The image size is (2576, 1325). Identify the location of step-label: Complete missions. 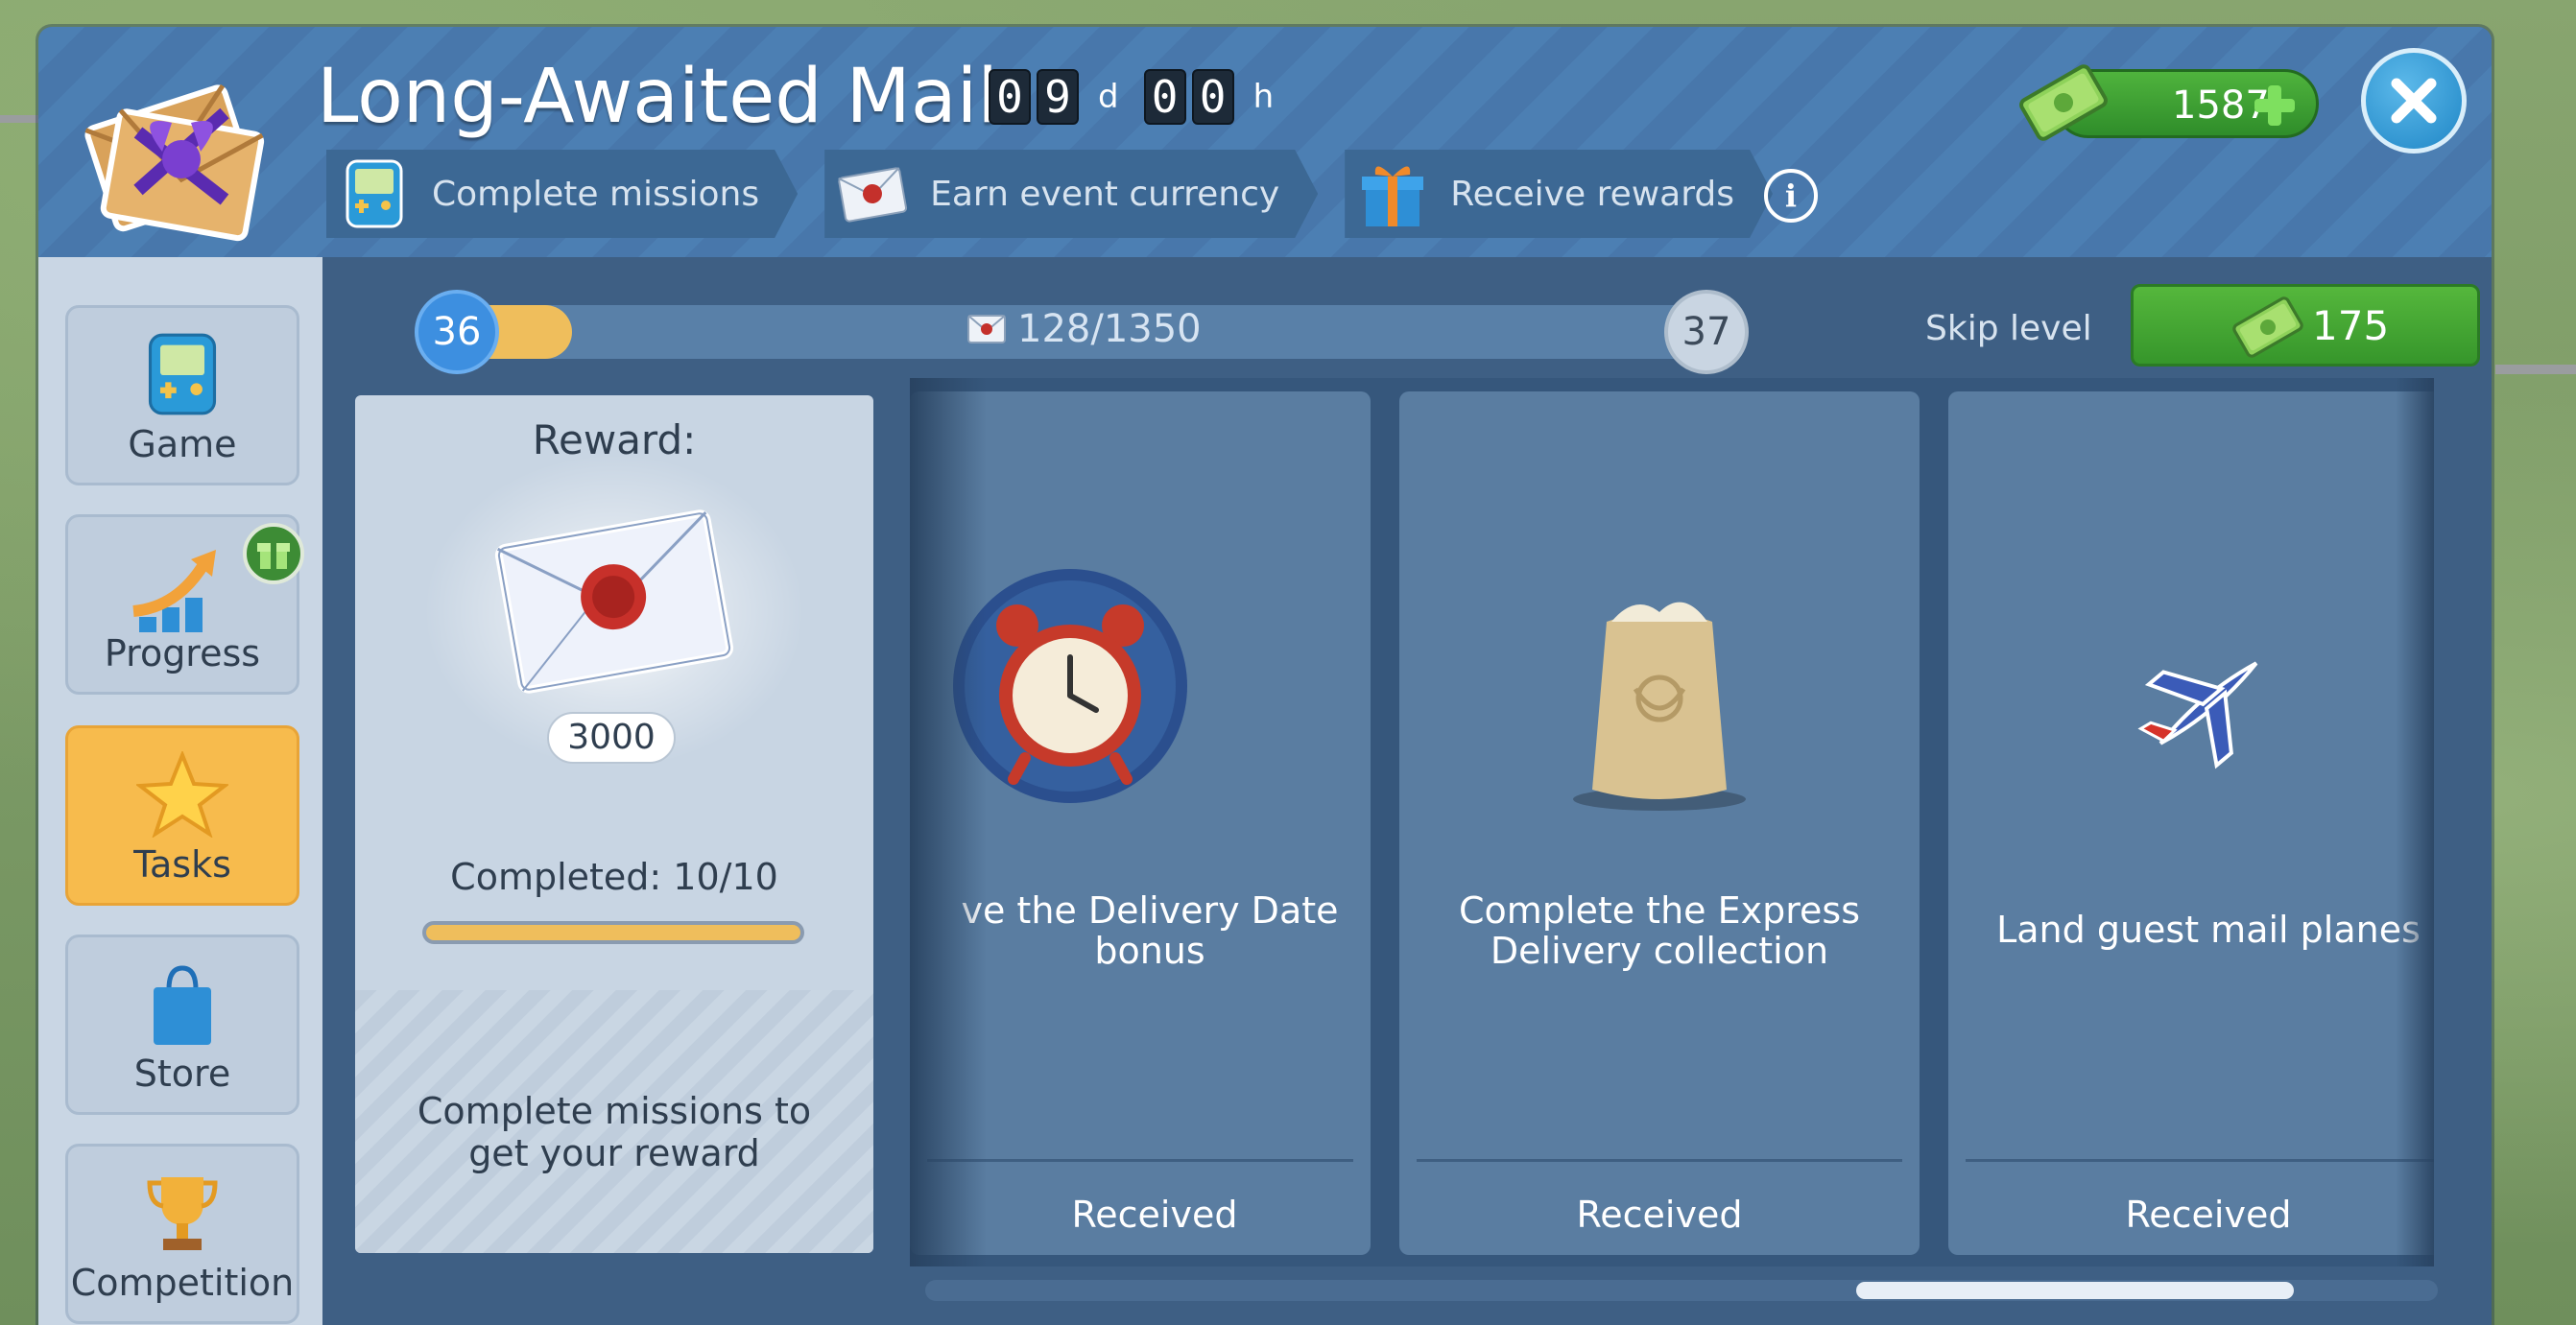
(596, 194).